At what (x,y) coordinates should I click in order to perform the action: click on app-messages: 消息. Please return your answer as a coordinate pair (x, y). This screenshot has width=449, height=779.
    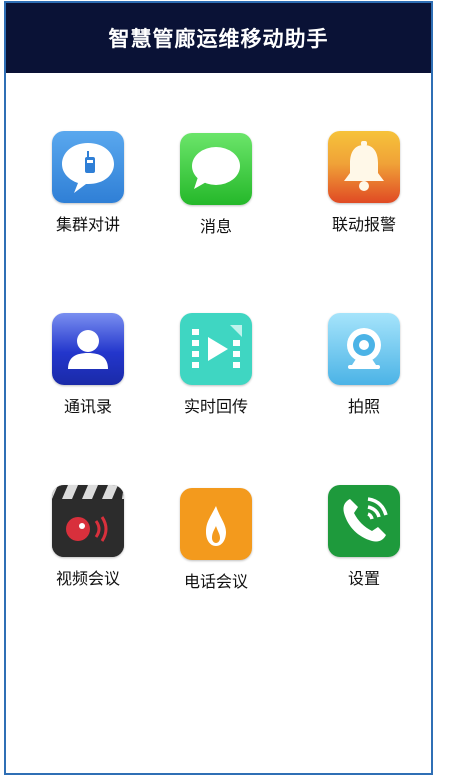
    Looking at the image, I should click on (216, 185).